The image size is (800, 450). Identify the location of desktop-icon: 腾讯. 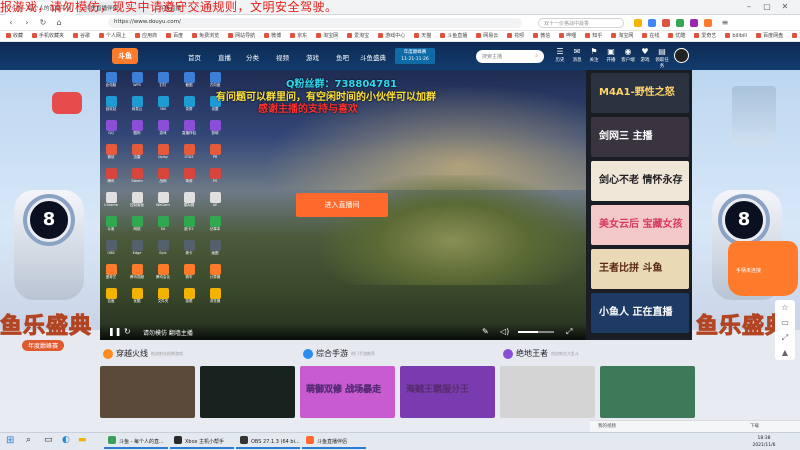
(111, 178).